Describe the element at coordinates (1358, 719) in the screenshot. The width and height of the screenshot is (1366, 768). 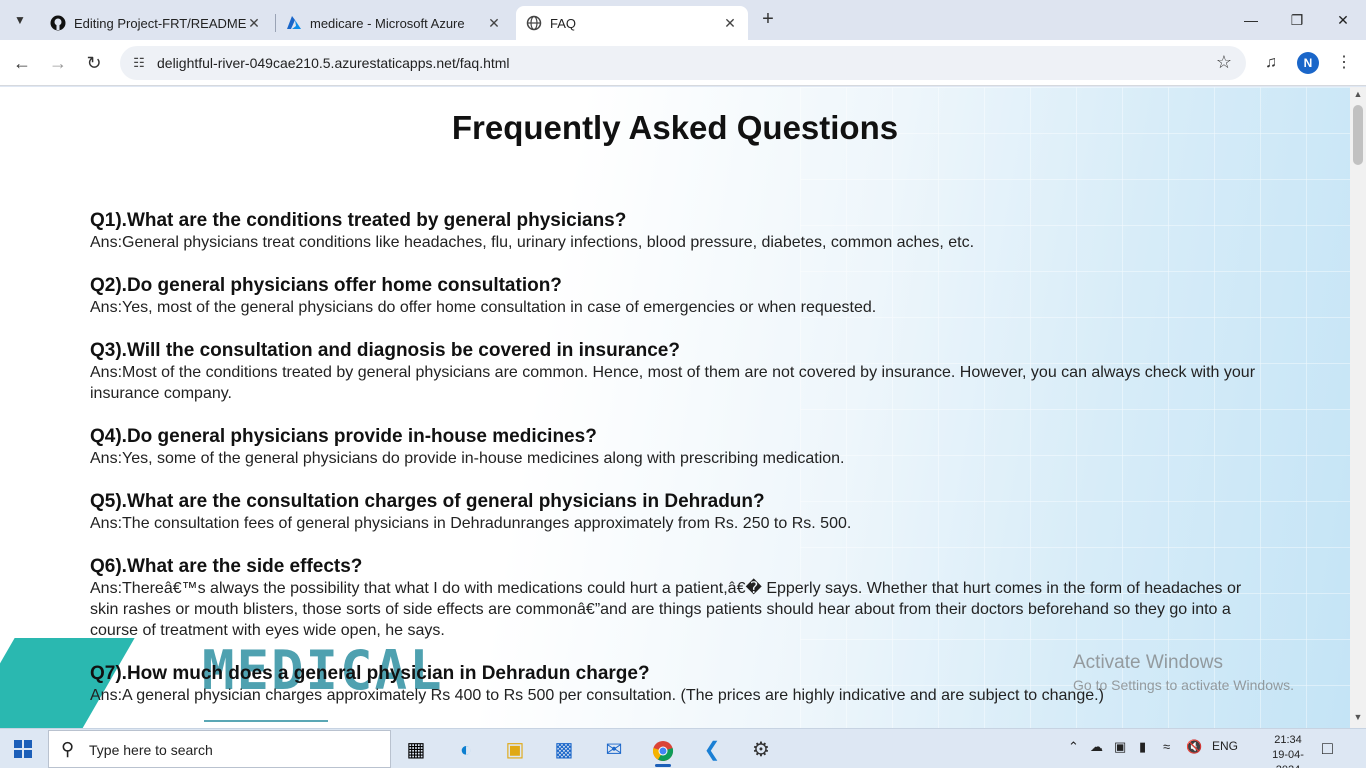
I see `scroll-down-icon: ▼` at that location.